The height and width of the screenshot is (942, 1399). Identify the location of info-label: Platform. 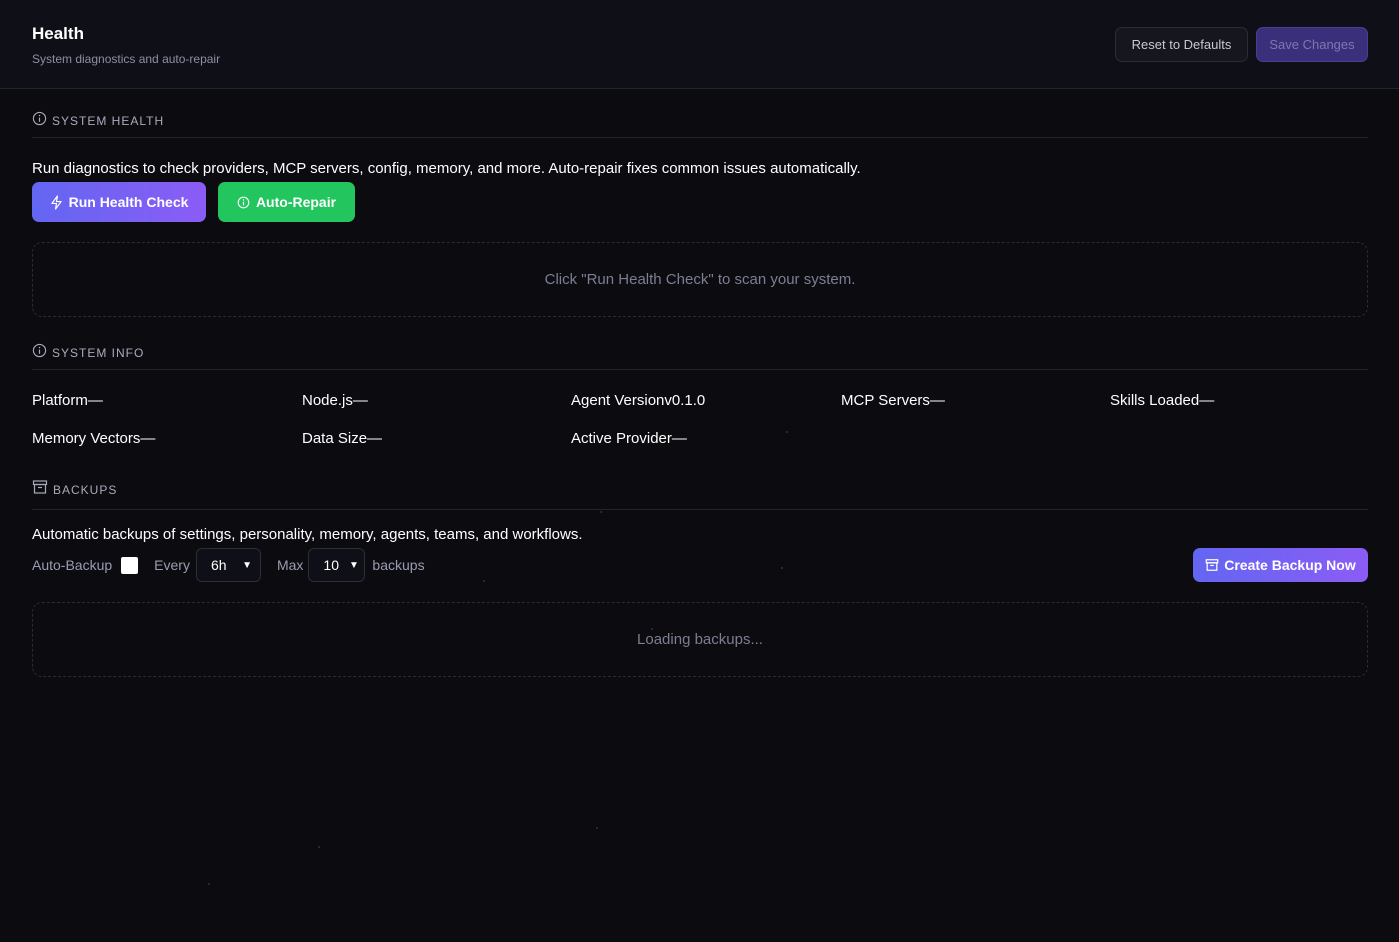
(60, 400).